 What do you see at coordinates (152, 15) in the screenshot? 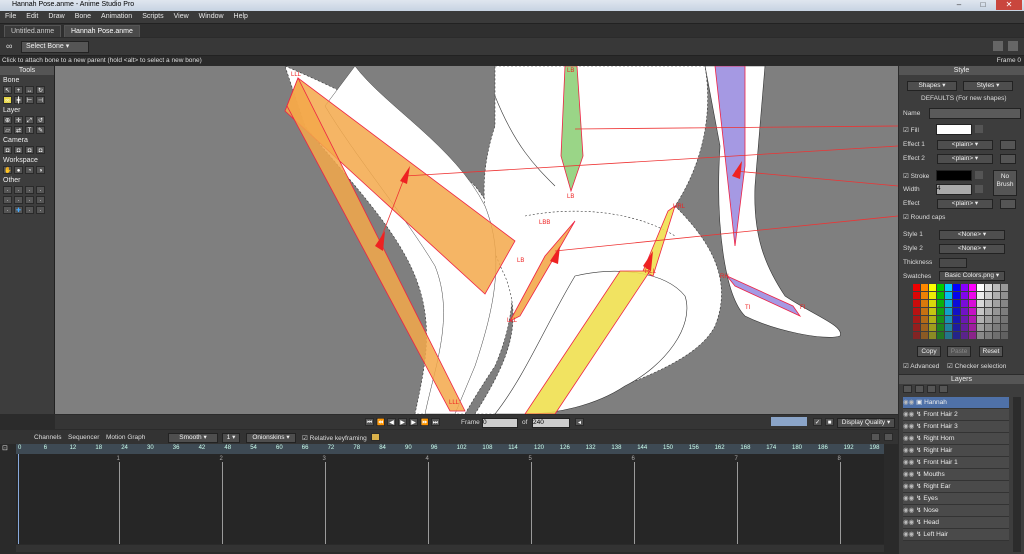
I see `menu-scripts: Scripts` at bounding box center [152, 15].